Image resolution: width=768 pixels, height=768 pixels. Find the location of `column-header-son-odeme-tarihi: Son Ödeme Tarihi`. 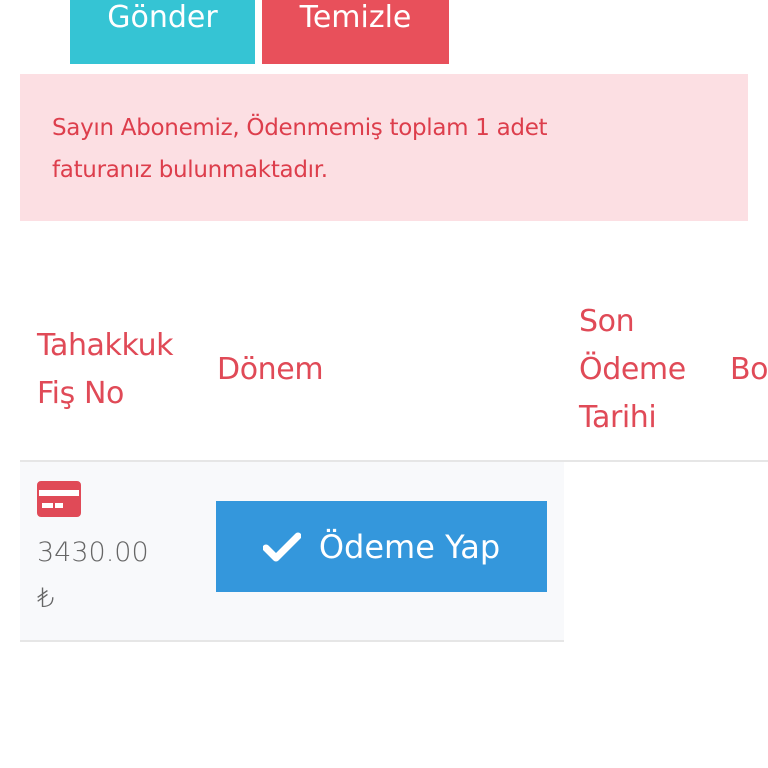

column-header-son-odeme-tarihi: Son Ödeme Tarihi is located at coordinates (644, 370).